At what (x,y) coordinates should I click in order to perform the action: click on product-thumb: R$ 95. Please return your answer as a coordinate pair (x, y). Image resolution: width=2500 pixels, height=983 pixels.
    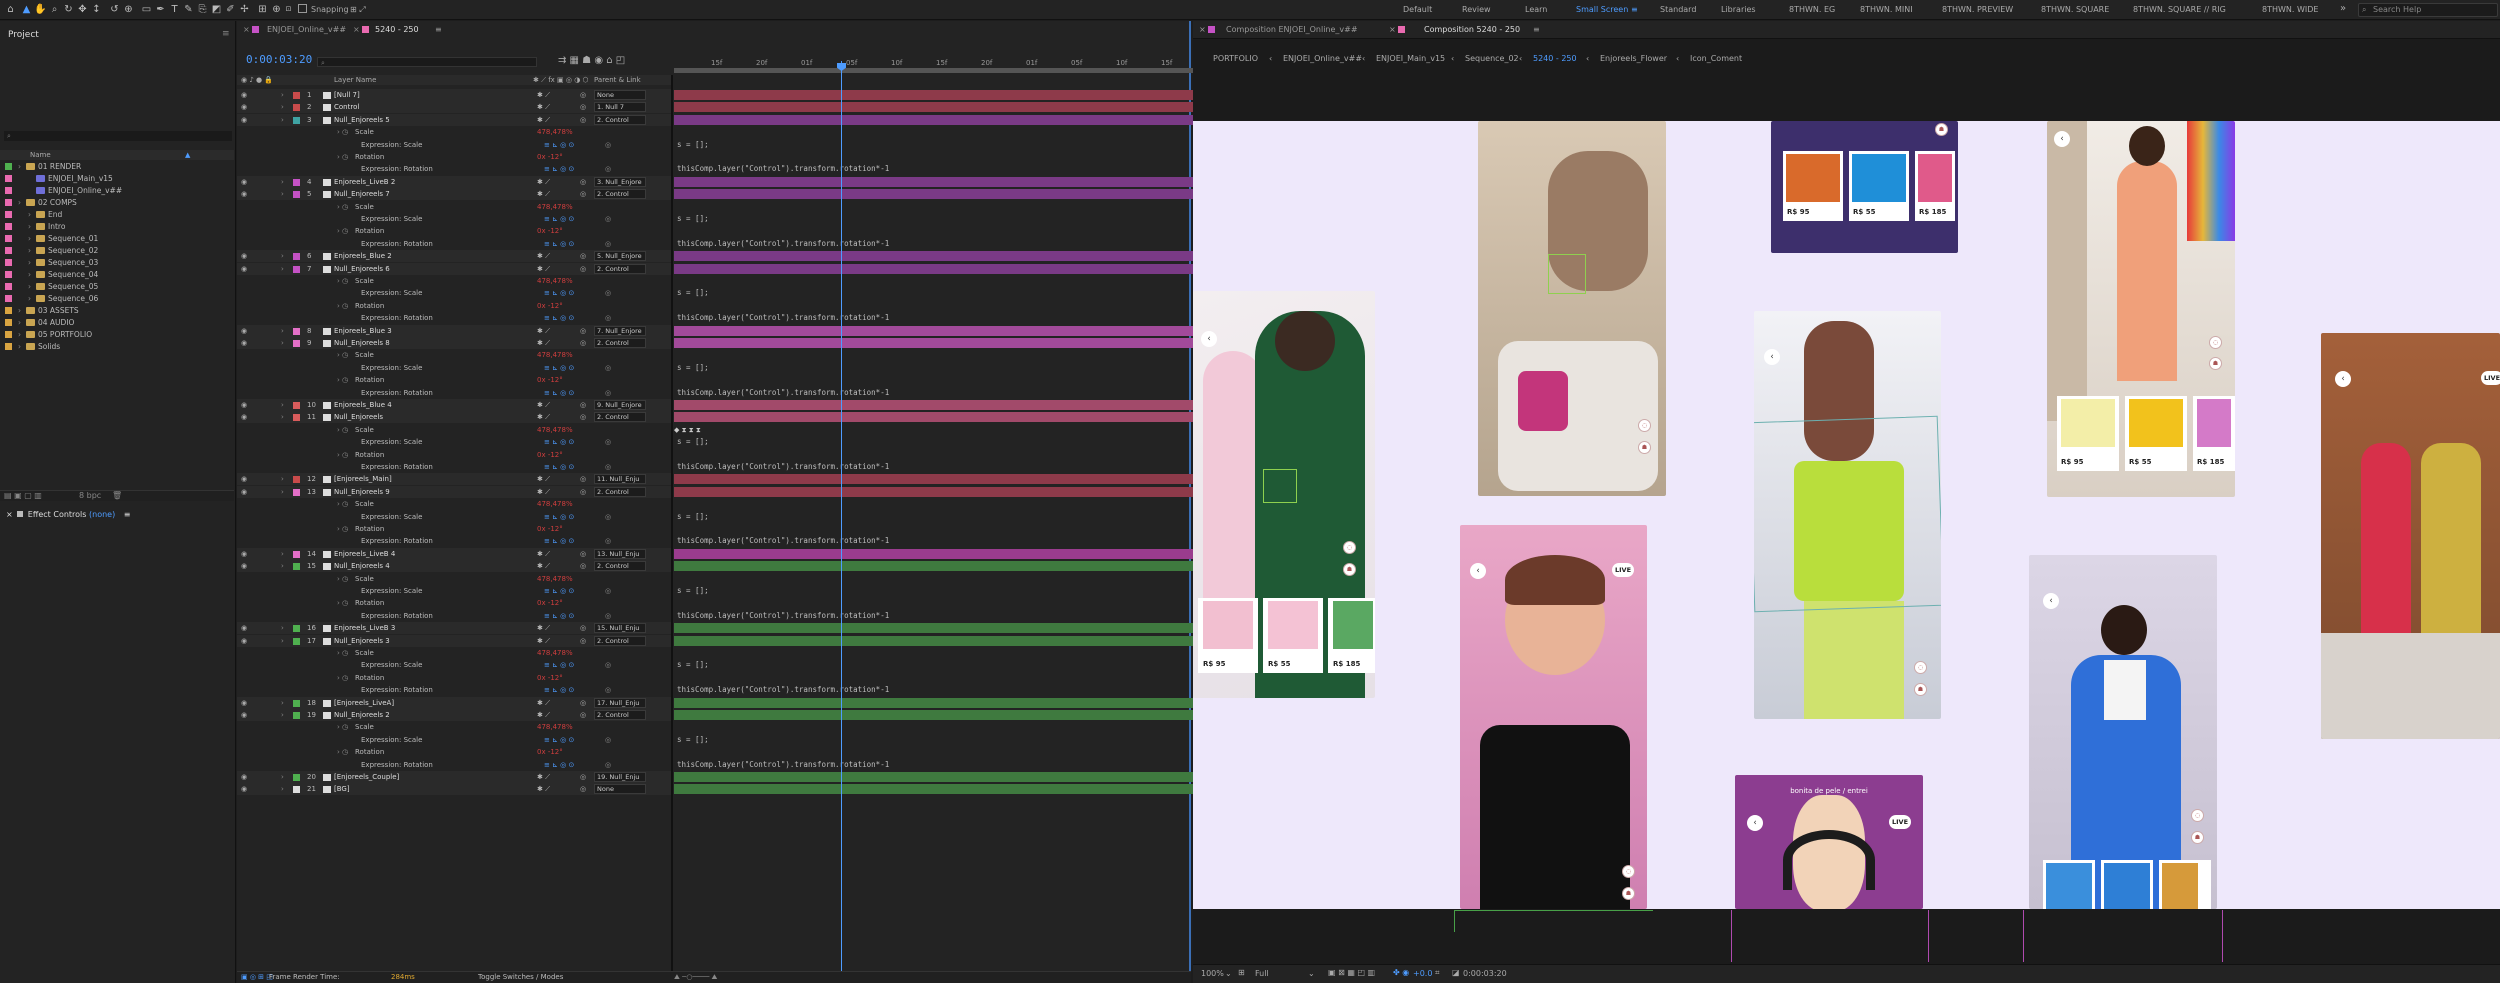
    Looking at the image, I should click on (1813, 186).